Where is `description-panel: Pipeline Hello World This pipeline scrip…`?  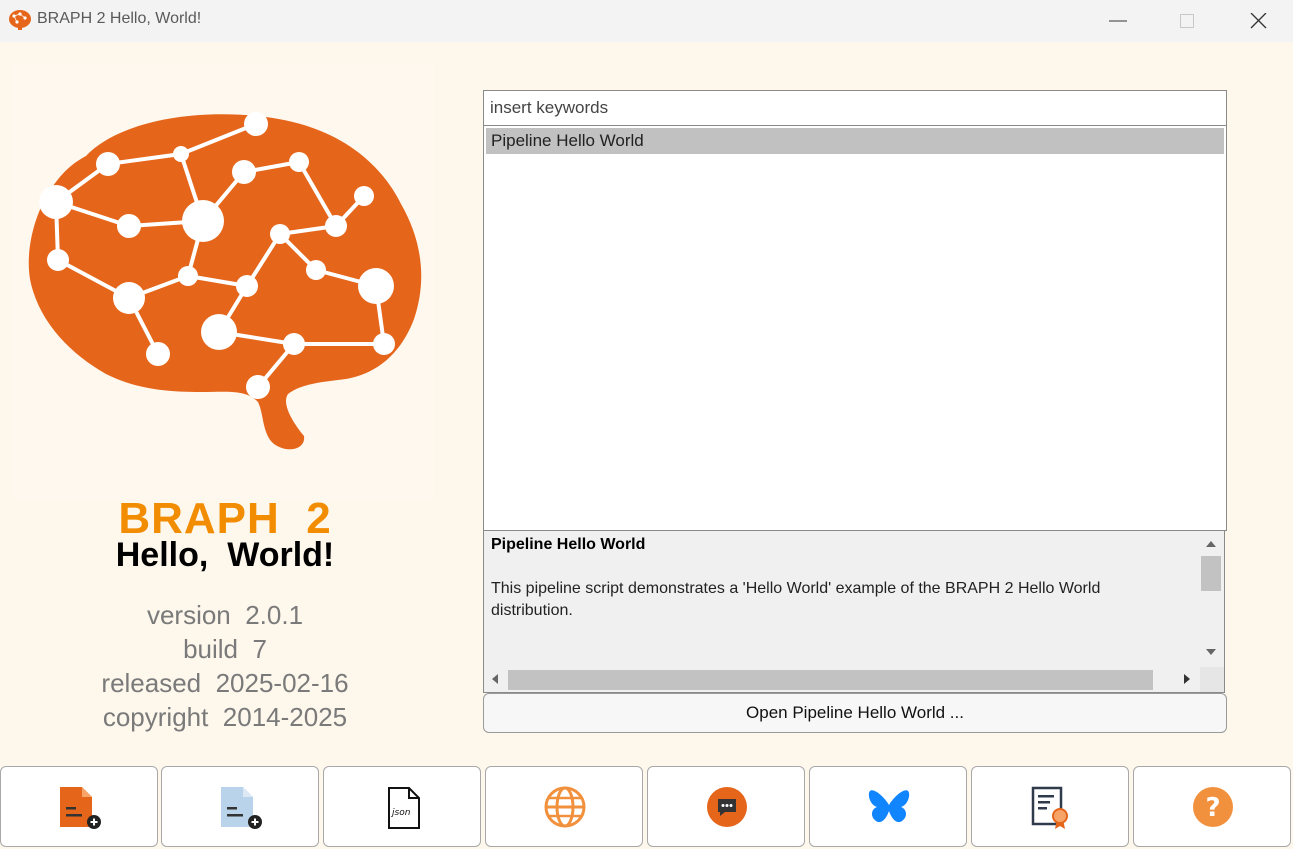 description-panel: Pipeline Hello World This pipeline scrip… is located at coordinates (854, 611).